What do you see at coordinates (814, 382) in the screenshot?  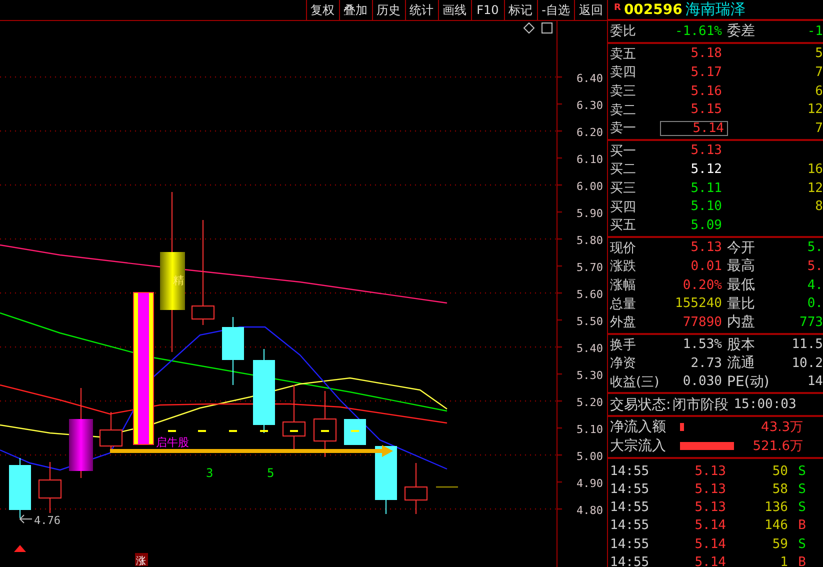 I see `field-value: 14` at bounding box center [814, 382].